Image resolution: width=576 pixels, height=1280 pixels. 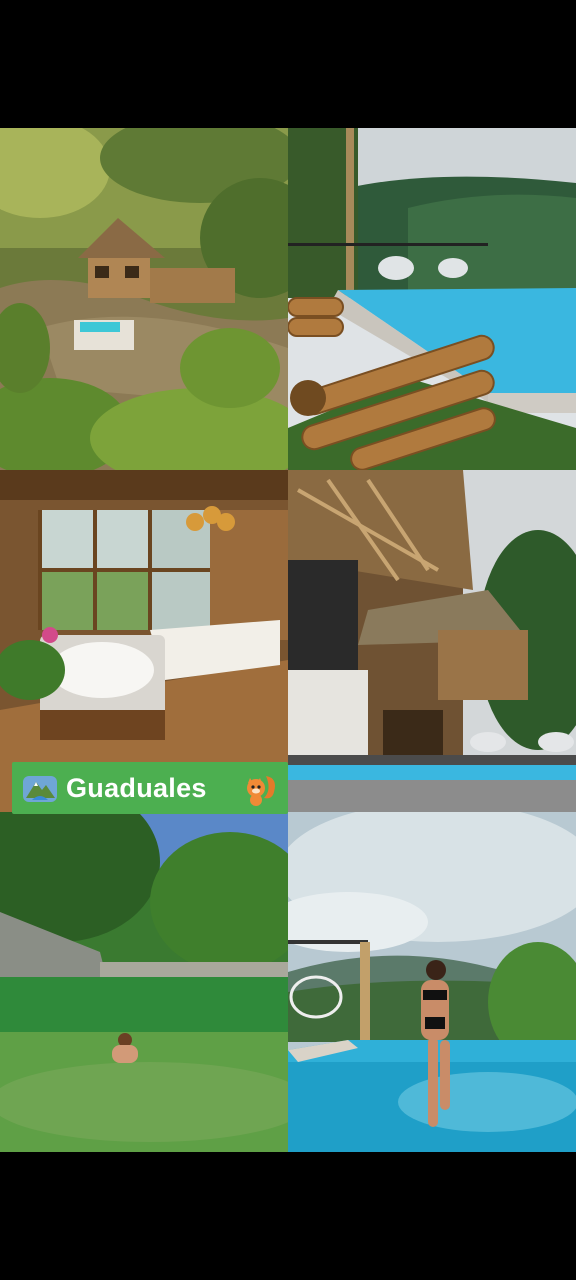 I want to click on squirrel-emoji-icon, so click(x=260, y=788).